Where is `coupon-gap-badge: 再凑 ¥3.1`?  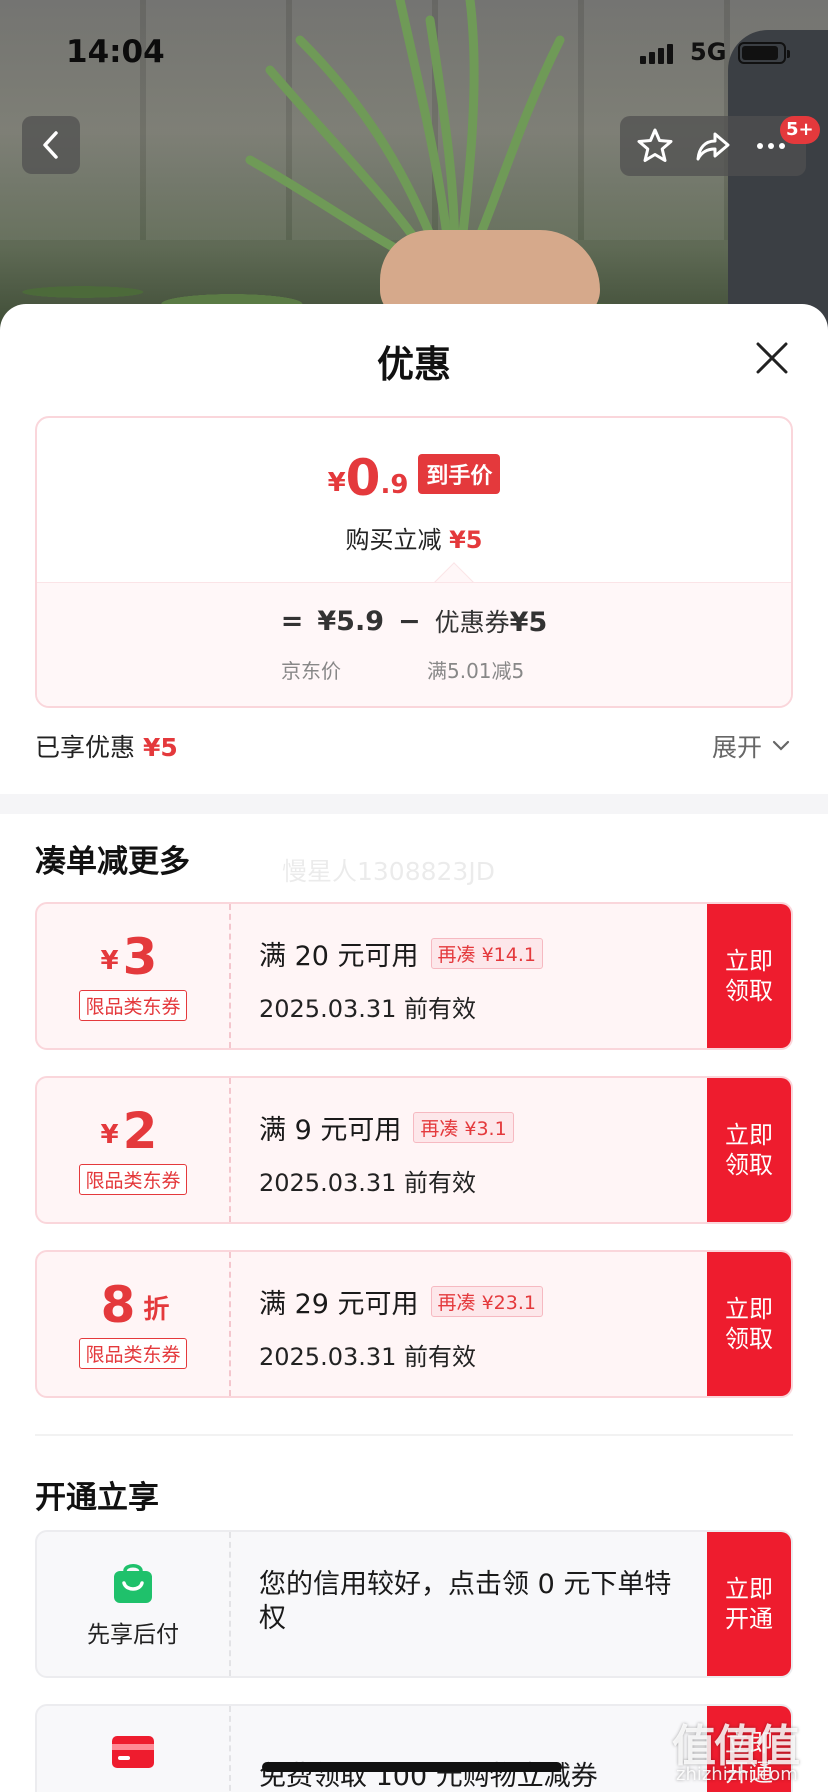
coupon-gap-badge: 再凑 ¥3.1 is located at coordinates (463, 1127).